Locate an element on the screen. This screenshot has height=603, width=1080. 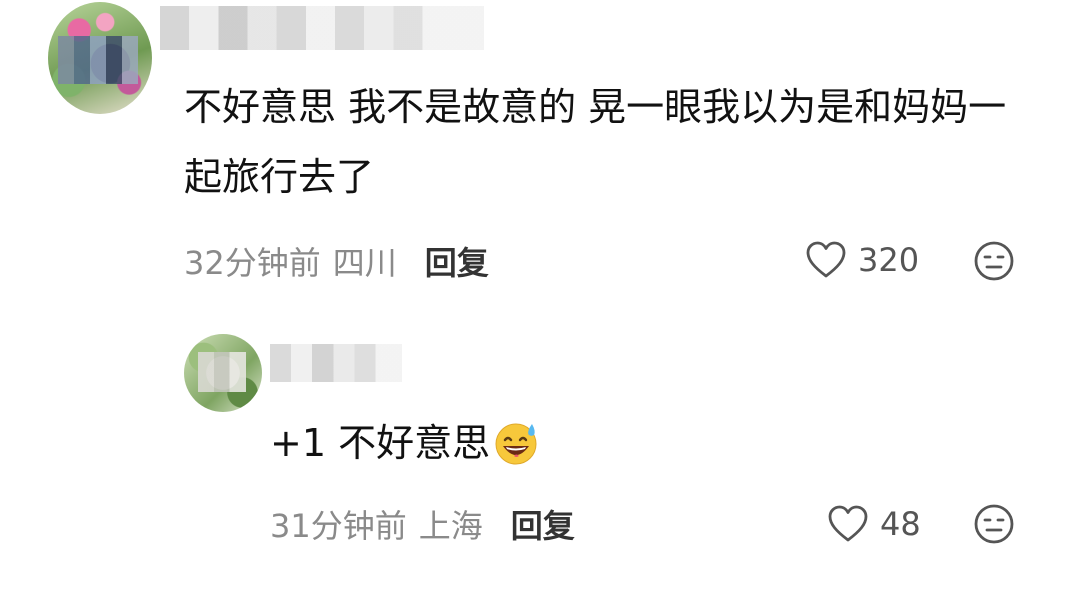
comment-text-row: +1 不好意思 is located at coordinates (570, 443).